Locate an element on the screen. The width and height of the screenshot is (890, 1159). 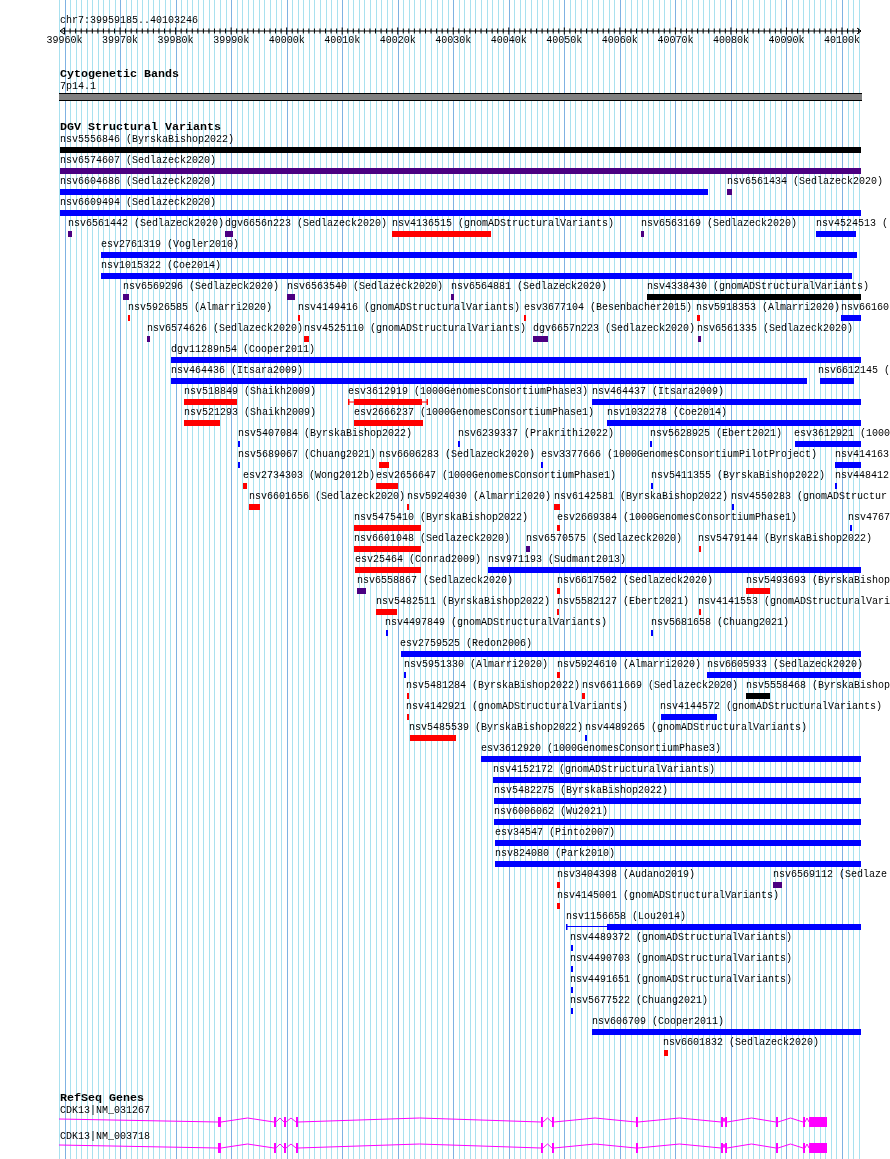
variant-label: nsv4152172 (gnomADStructuralVariants) is located at coordinates (604, 769).